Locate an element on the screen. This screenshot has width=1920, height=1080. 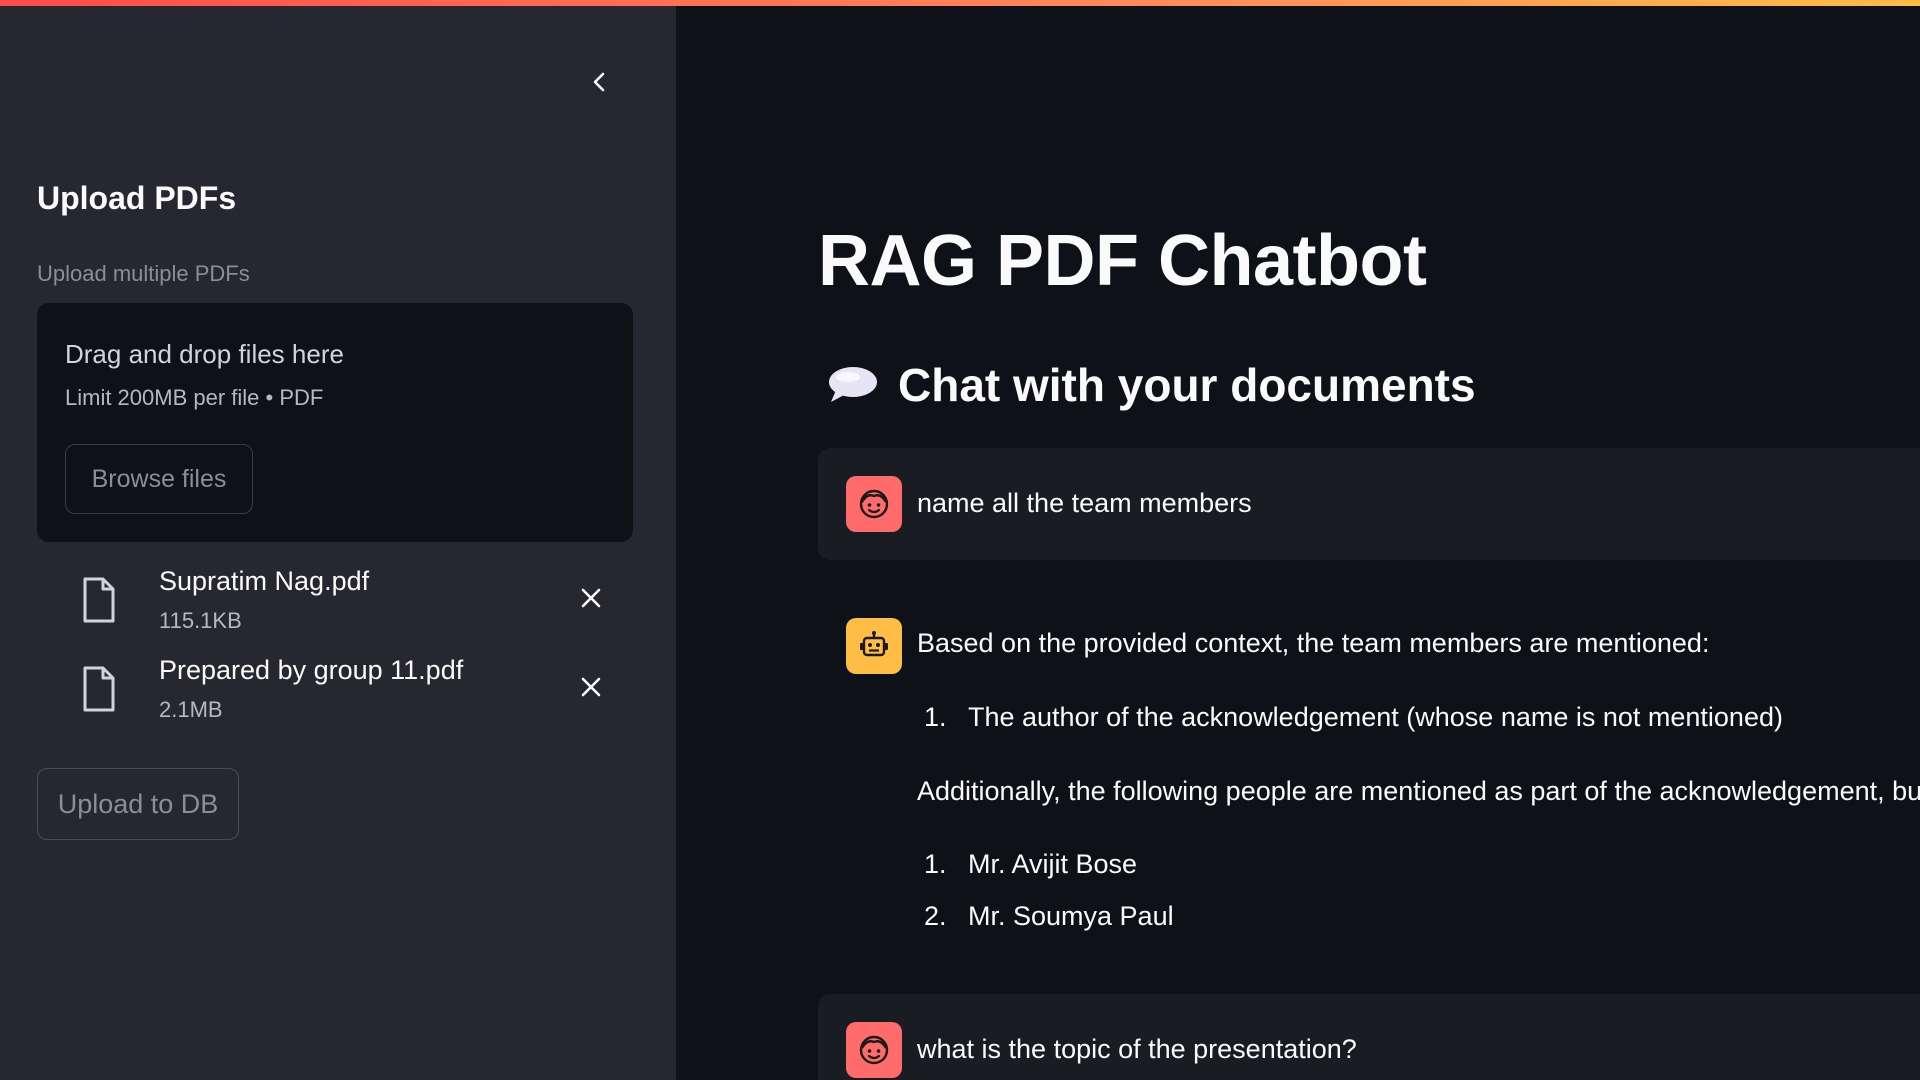
sidebar-heading: Upload PDFs is located at coordinates (137, 198).